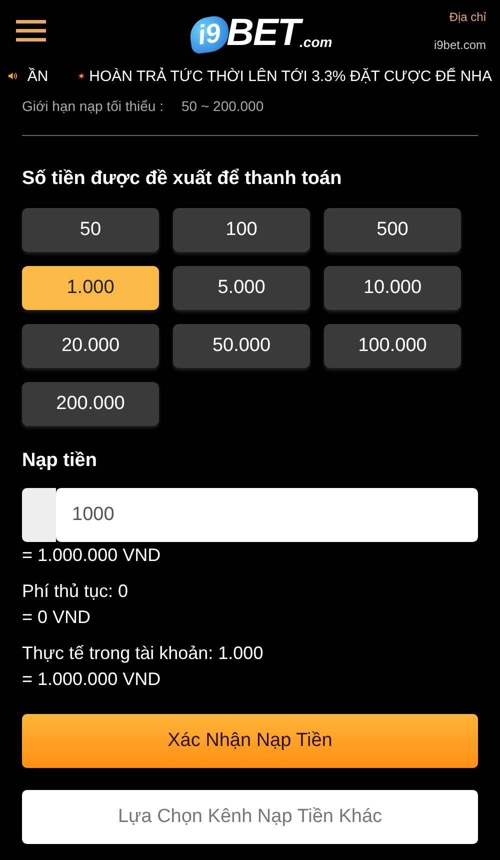  Describe the element at coordinates (37, 76) in the screenshot. I see `announcement-text: ẦN` at that location.